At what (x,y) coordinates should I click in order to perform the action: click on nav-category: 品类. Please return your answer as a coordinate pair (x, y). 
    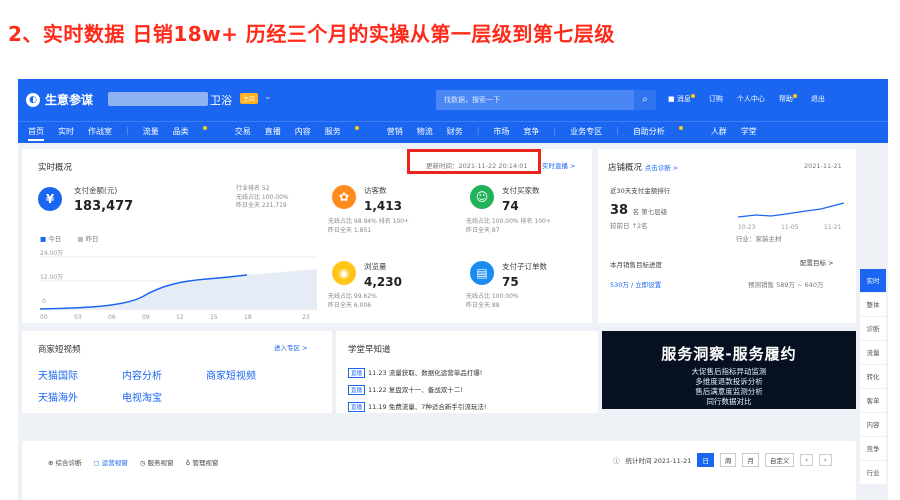
    Looking at the image, I should click on (197, 133).